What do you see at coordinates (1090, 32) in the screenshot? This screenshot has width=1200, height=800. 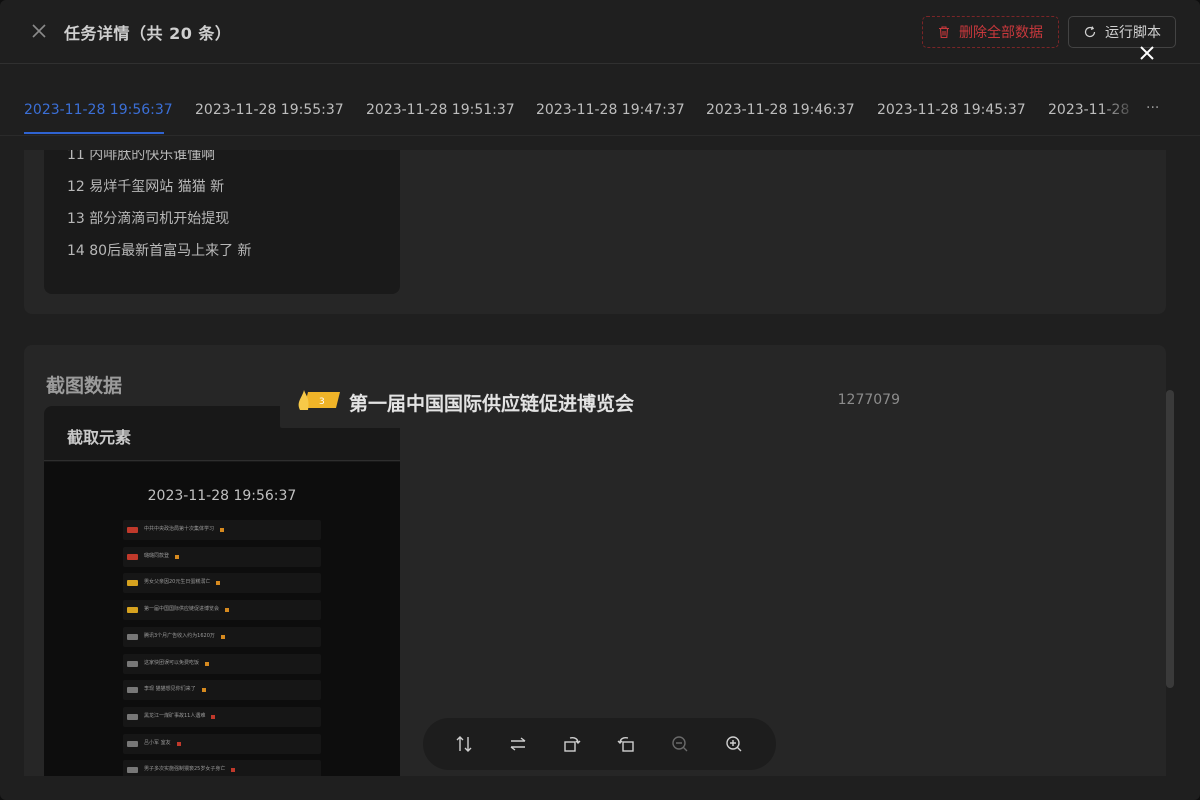 I see `refresh-icon` at bounding box center [1090, 32].